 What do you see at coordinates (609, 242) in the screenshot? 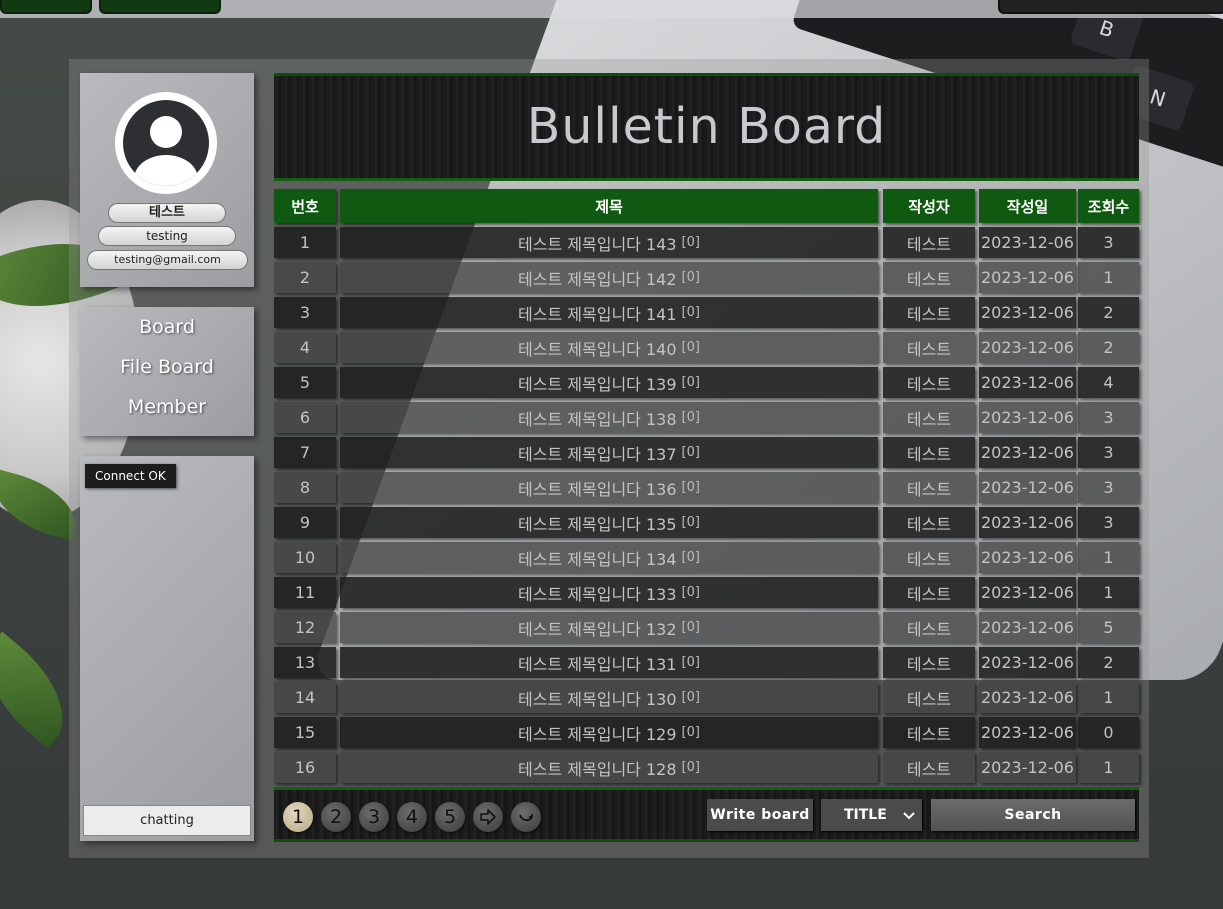
I see `post-title-link: 테스트 제목입니다 143 [0]` at bounding box center [609, 242].